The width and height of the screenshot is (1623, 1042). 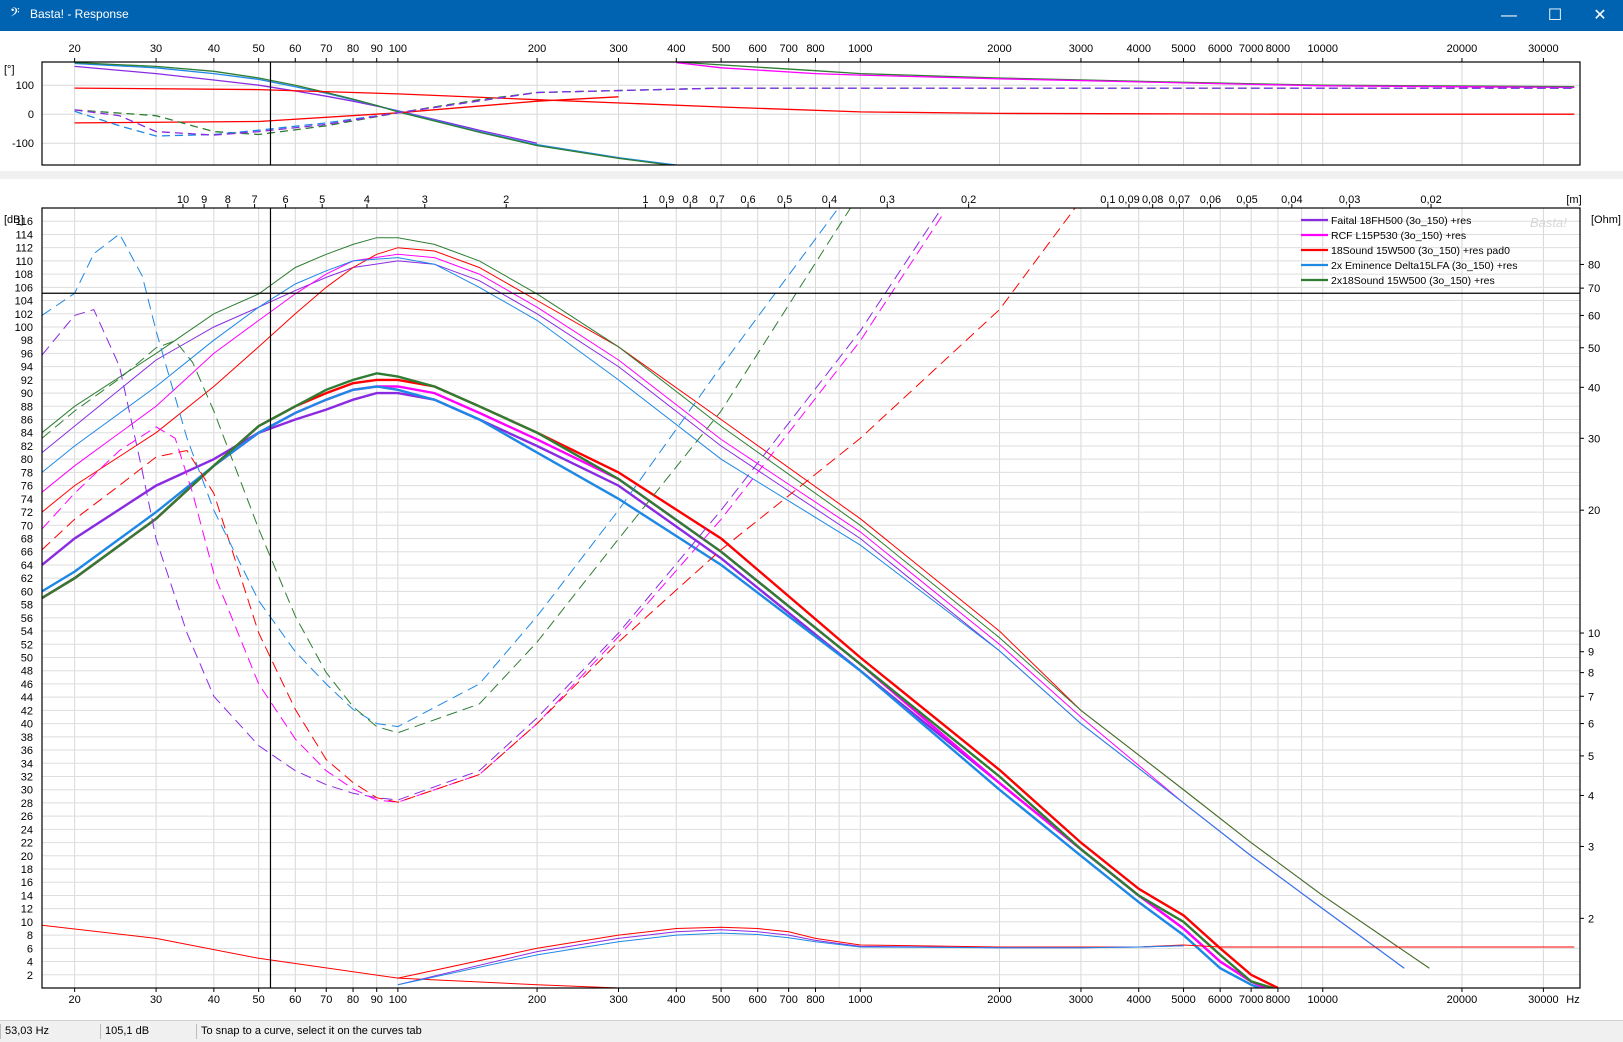 What do you see at coordinates (353, 49) in the screenshot?
I see `phase-x-tick-label: 80` at bounding box center [353, 49].